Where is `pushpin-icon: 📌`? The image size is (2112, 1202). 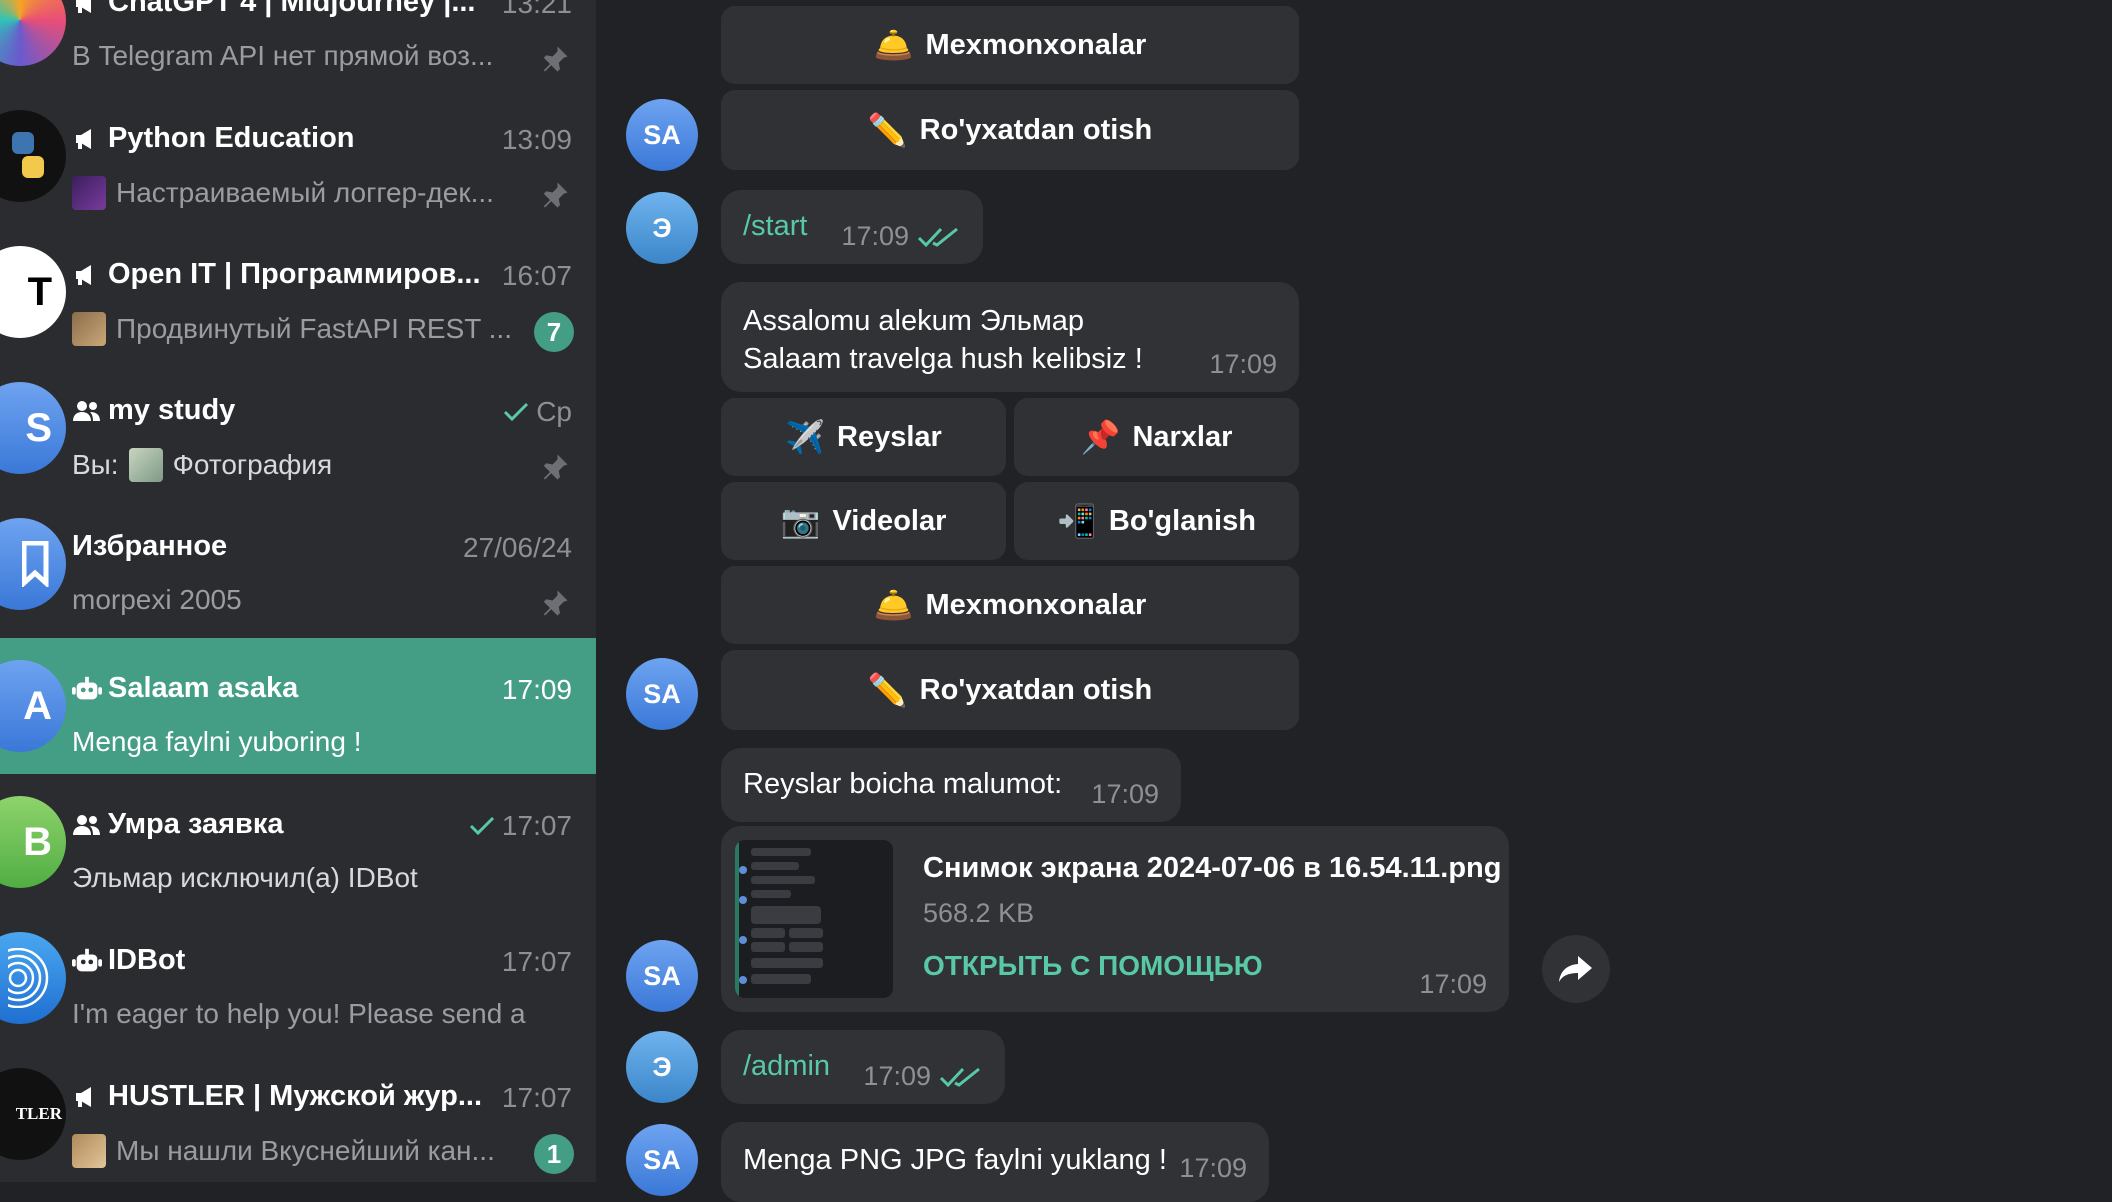 pushpin-icon: 📌 is located at coordinates (1100, 437).